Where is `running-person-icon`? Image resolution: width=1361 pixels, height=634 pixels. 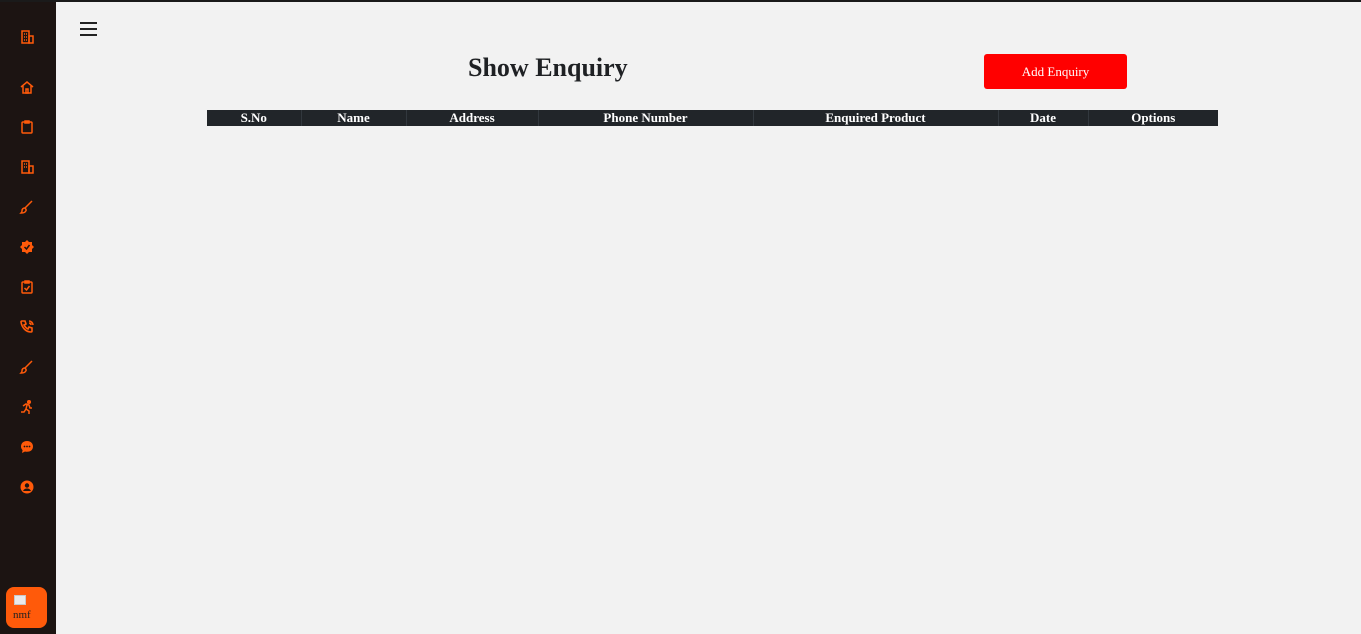
running-person-icon is located at coordinates (27, 407).